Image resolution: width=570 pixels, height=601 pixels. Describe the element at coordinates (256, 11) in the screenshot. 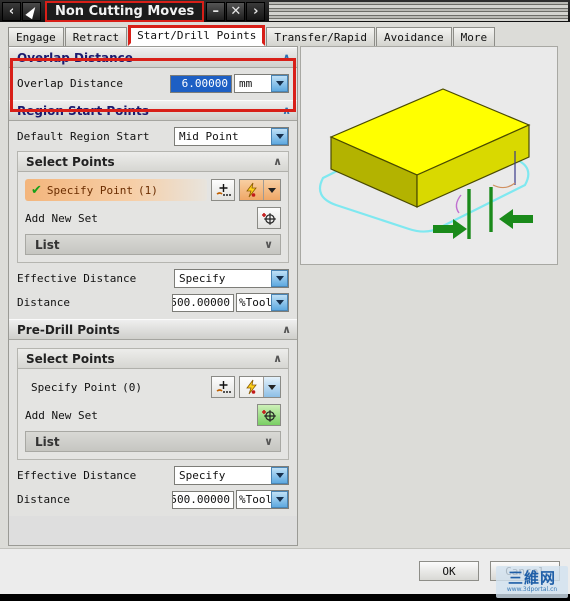

I see `forward-button: ›` at that location.